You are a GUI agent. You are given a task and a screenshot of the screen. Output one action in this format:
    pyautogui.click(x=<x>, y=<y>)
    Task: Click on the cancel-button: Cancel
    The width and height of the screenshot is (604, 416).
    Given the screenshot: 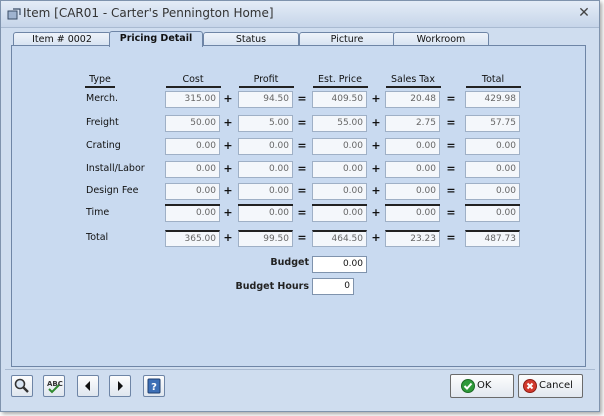 What is the action you would take?
    pyautogui.click(x=550, y=386)
    